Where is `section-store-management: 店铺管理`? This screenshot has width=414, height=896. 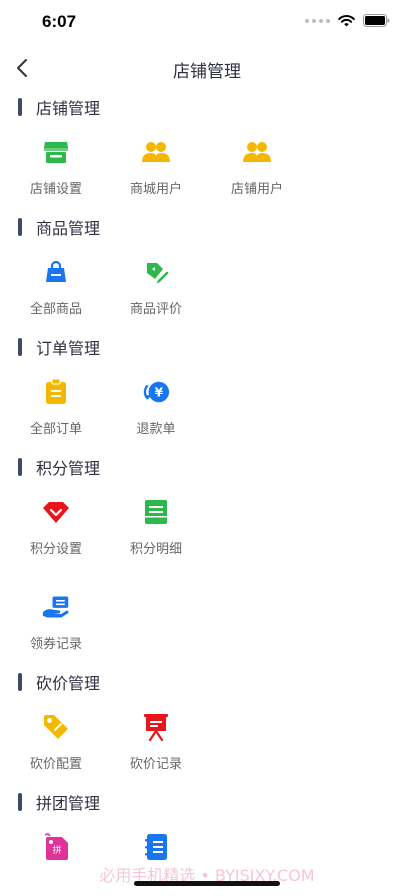 section-store-management: 店铺管理 is located at coordinates (59, 107).